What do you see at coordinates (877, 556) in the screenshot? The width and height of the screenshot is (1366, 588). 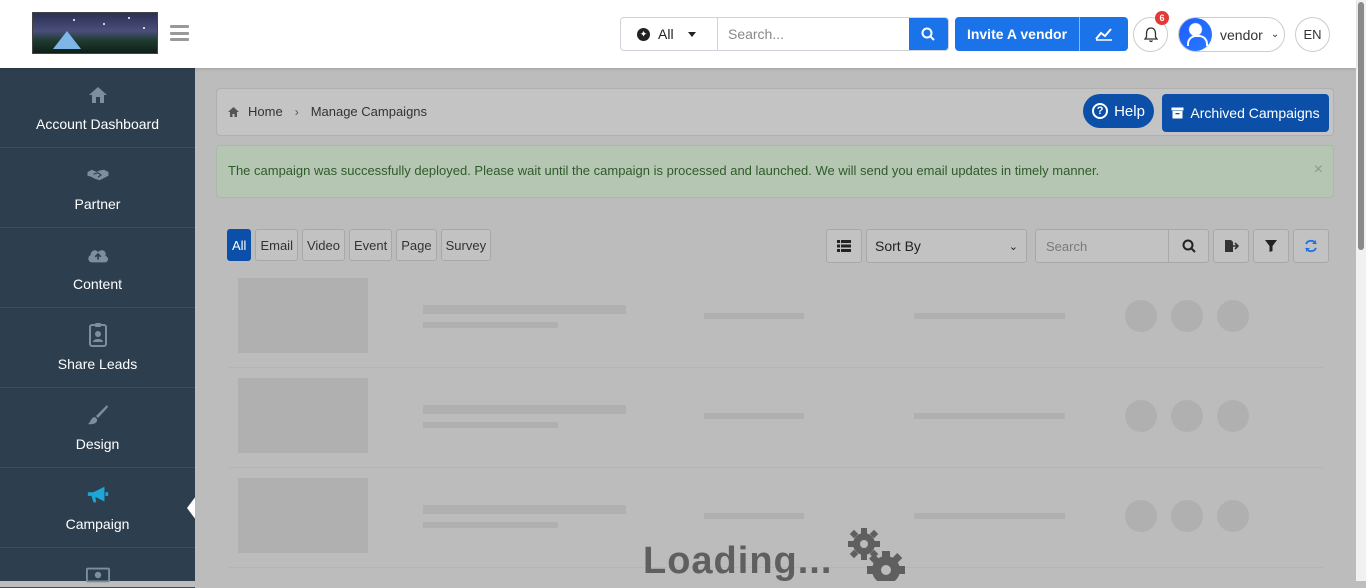 I see `gears-icon` at bounding box center [877, 556].